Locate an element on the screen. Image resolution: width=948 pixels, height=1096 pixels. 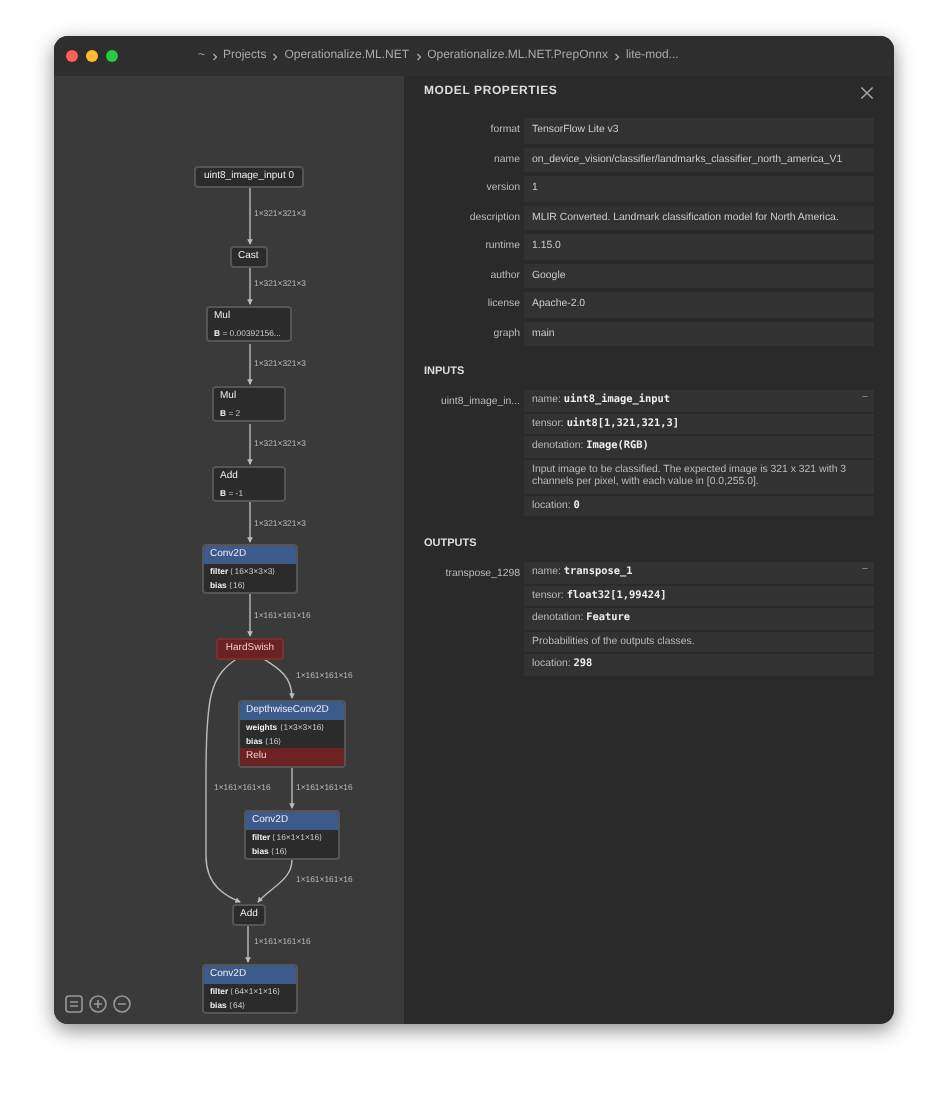
zoom-out-icon is located at coordinates (122, 1004).